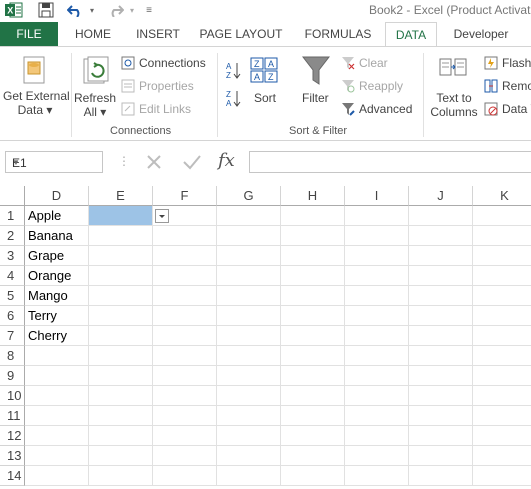  What do you see at coordinates (121, 476) in the screenshot?
I see `cell-e14` at bounding box center [121, 476].